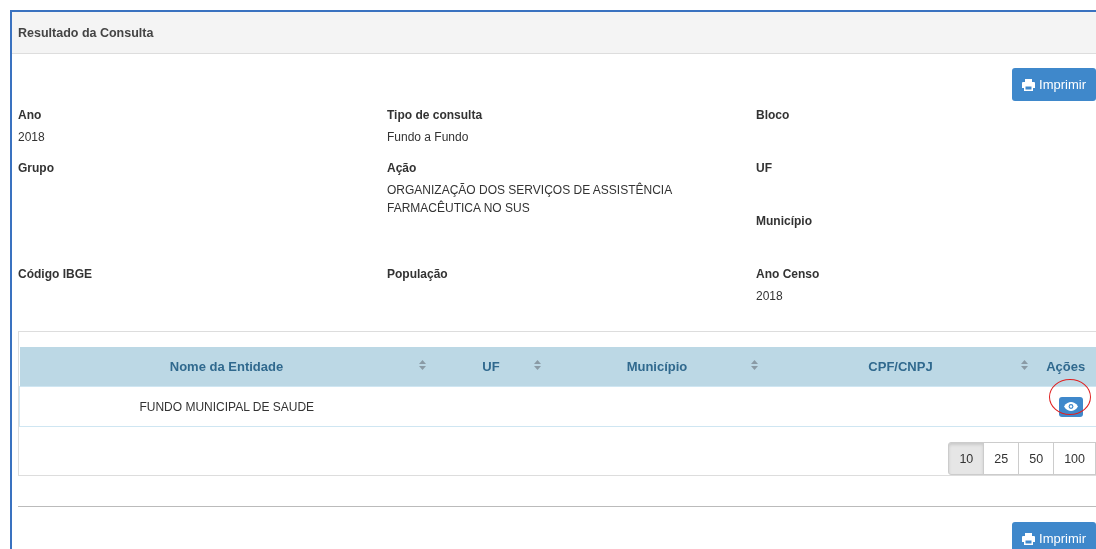  Describe the element at coordinates (30, 115) in the screenshot. I see `field-label: Ano` at that location.